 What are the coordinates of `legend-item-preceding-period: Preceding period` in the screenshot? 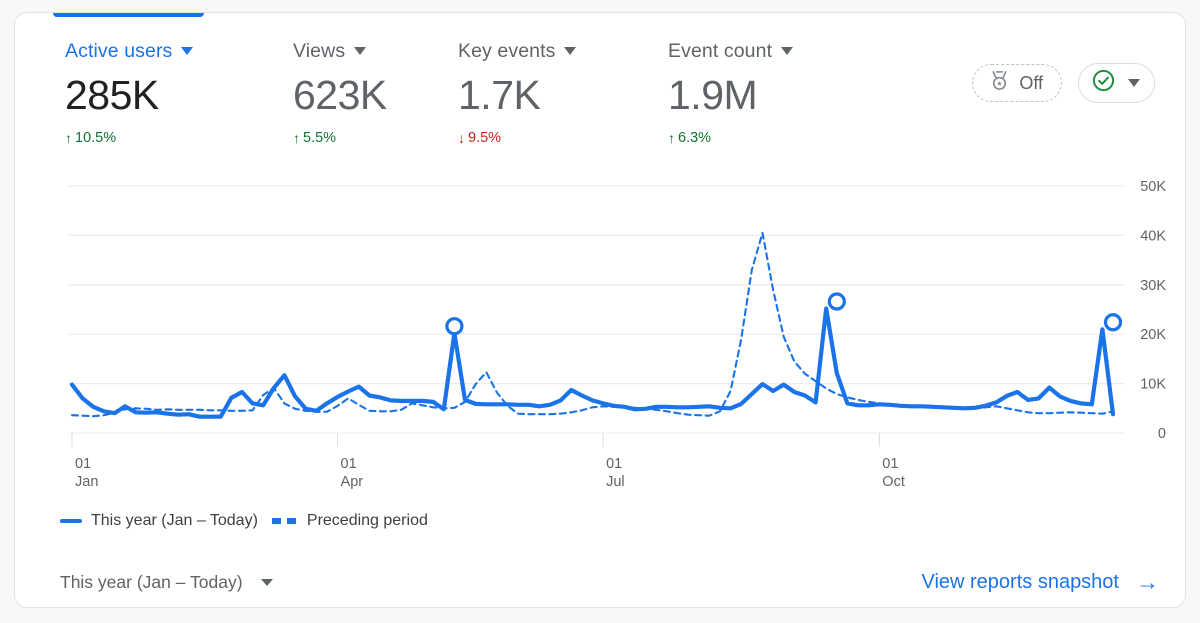 It's located at (349, 521).